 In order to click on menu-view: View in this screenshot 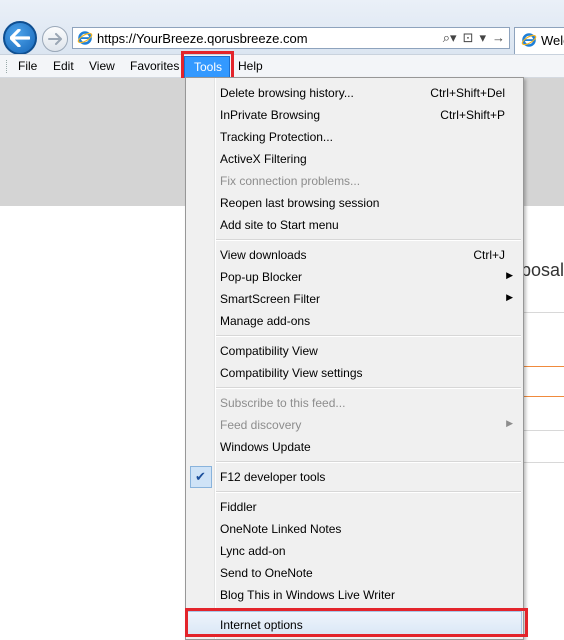, I will do `click(102, 66)`.